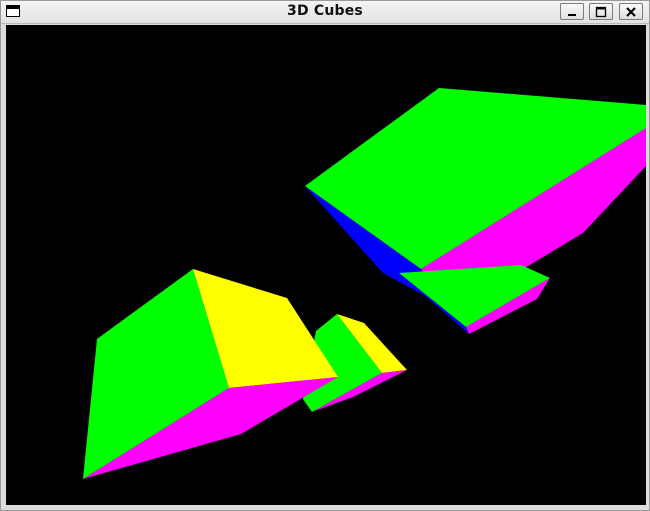 The width and height of the screenshot is (650, 511). I want to click on maximize-button, so click(601, 11).